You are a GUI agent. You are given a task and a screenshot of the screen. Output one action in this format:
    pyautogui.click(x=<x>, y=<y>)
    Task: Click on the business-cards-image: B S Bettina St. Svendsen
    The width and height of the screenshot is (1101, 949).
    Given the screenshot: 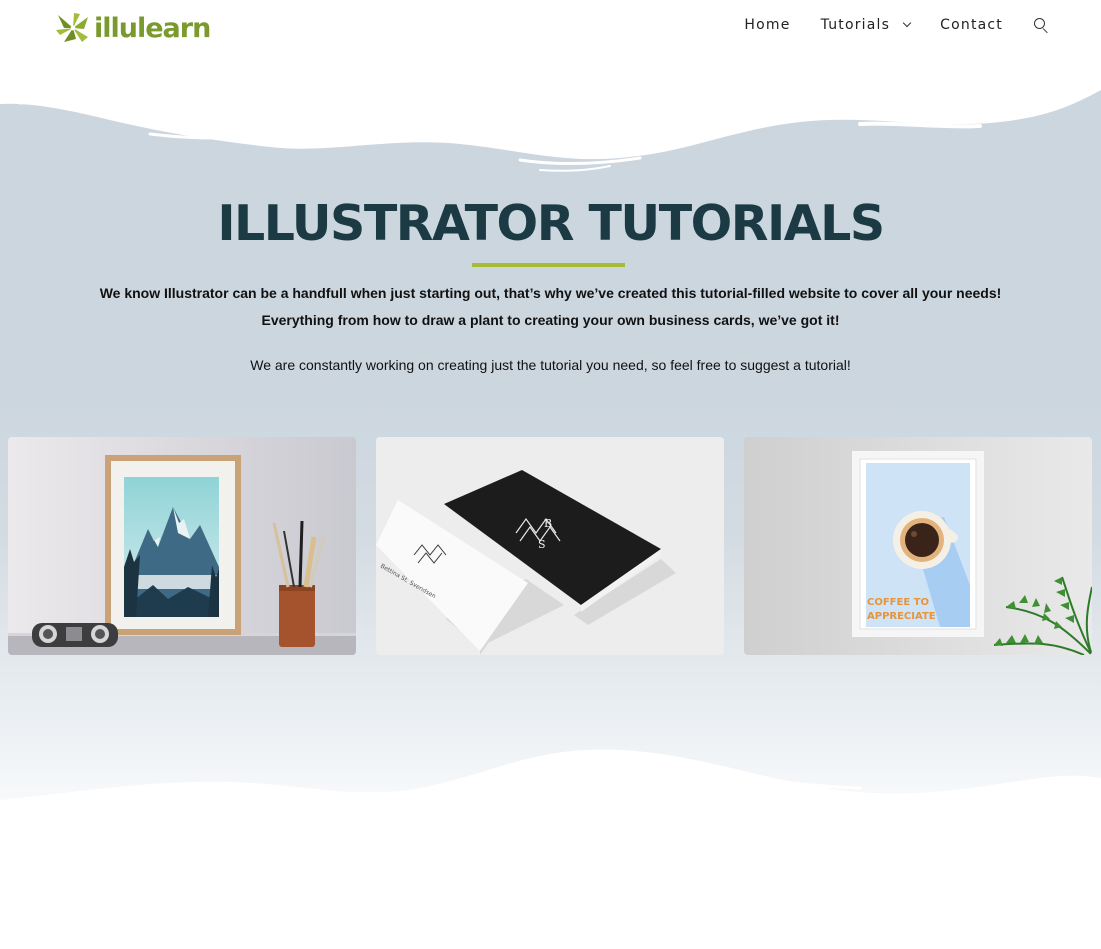 What is the action you would take?
    pyautogui.click(x=550, y=546)
    